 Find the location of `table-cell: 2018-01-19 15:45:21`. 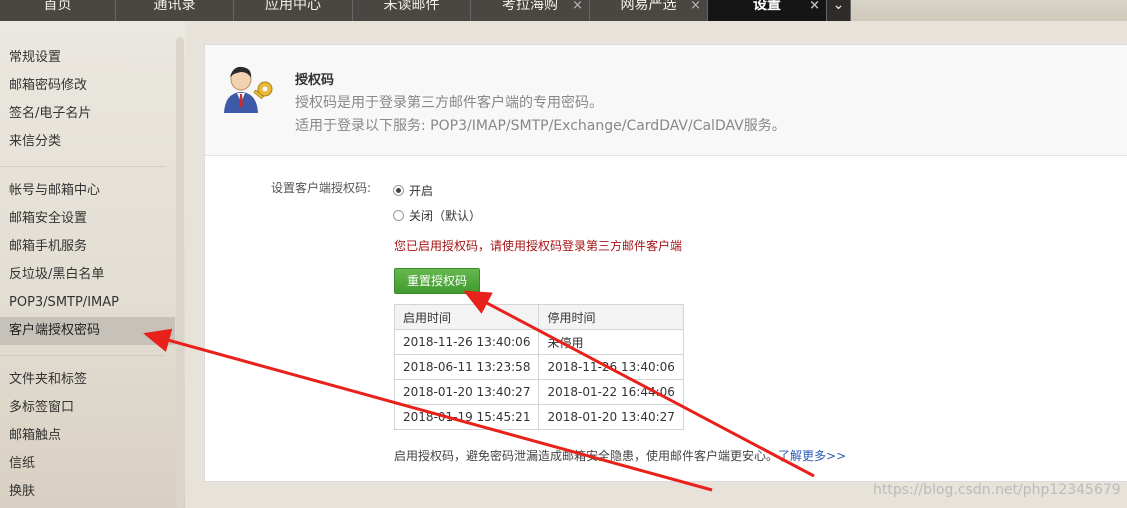

table-cell: 2018-01-19 15:45:21 is located at coordinates (466, 417).